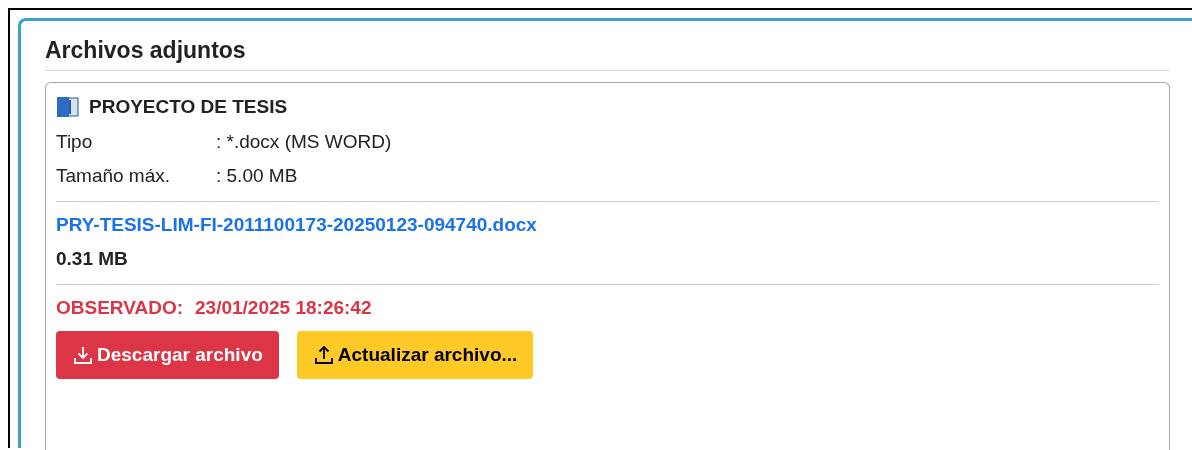 The height and width of the screenshot is (450, 1192). What do you see at coordinates (283, 308) in the screenshot?
I see `status-date: 23/01/2025 18:26:42` at bounding box center [283, 308].